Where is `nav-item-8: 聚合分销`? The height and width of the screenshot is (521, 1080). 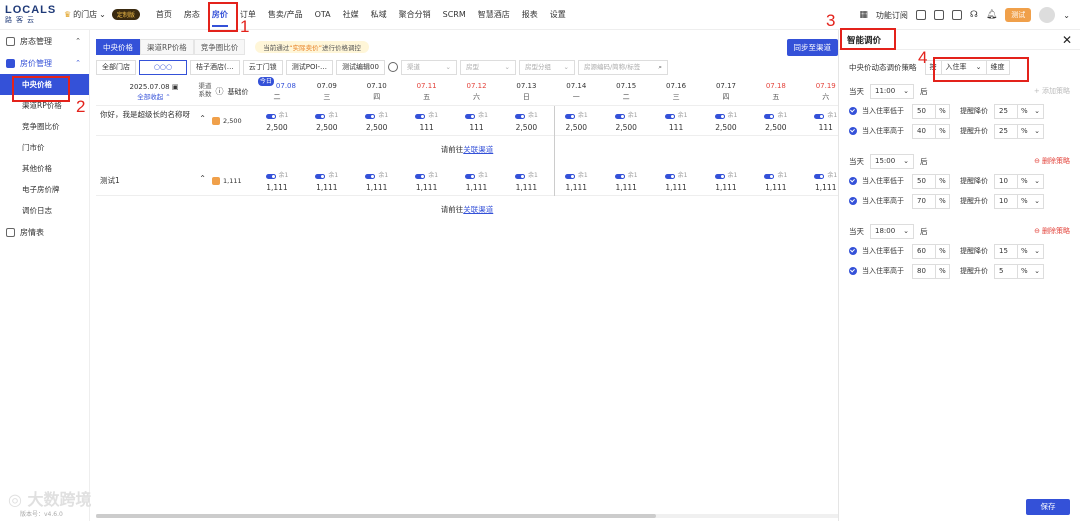
nav-item-8: 聚合分销 is located at coordinates (415, 15).